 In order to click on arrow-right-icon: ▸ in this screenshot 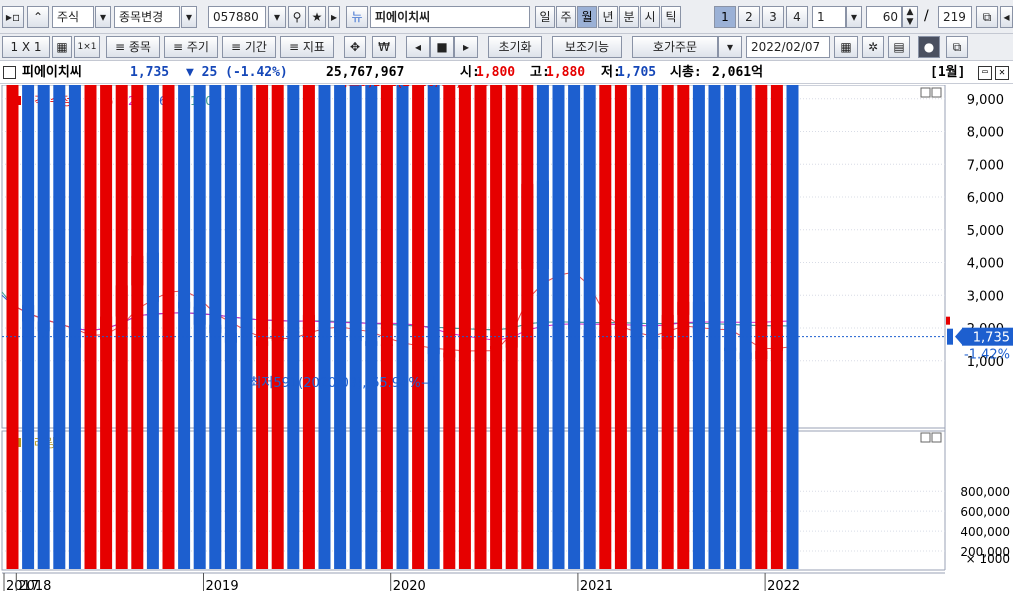, I will do `click(334, 17)`.